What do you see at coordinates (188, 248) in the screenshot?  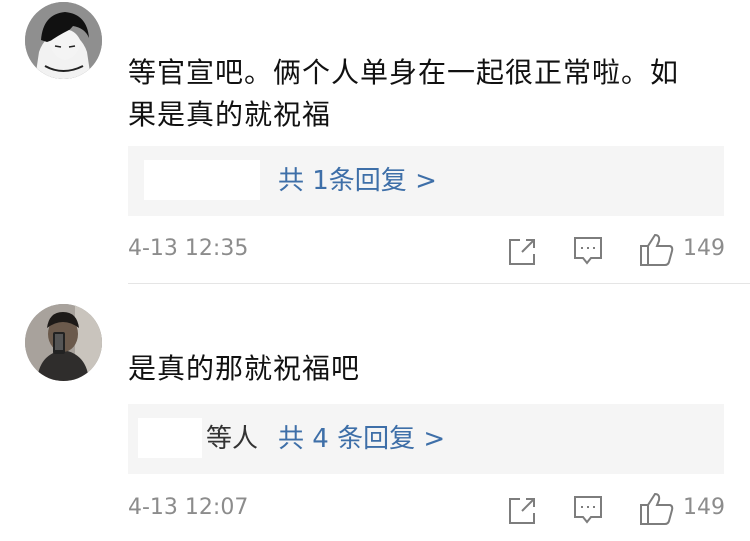 I see `comment-timestamp: 4-13 12:35` at bounding box center [188, 248].